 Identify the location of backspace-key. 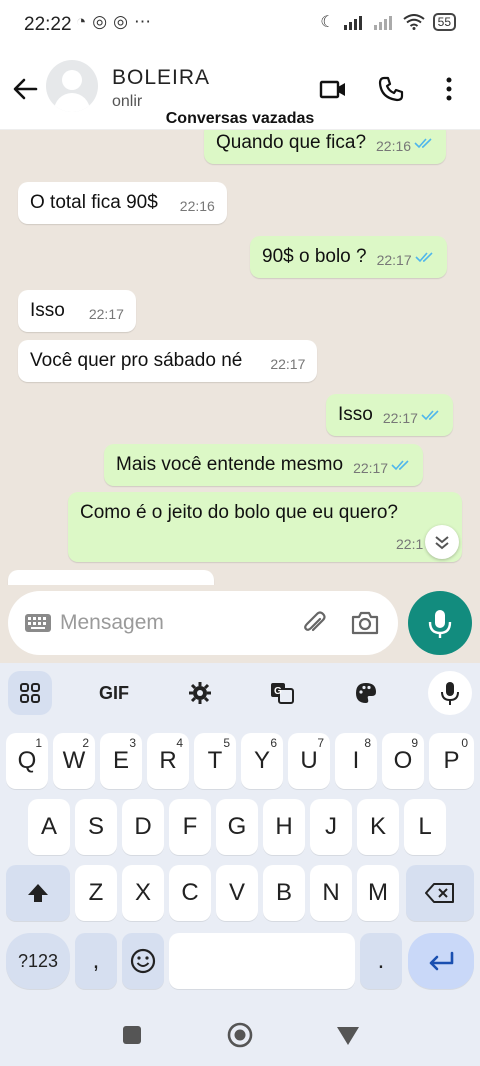
(440, 893).